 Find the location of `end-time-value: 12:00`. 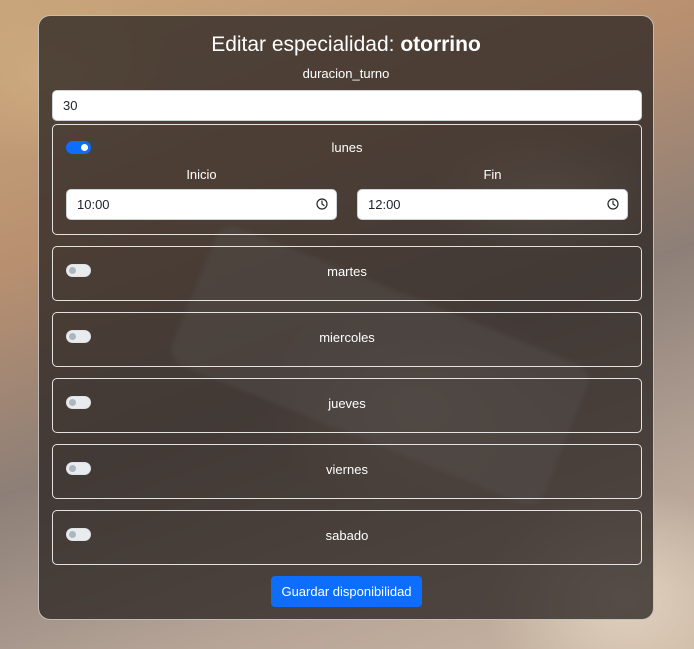

end-time-value: 12:00 is located at coordinates (384, 204).